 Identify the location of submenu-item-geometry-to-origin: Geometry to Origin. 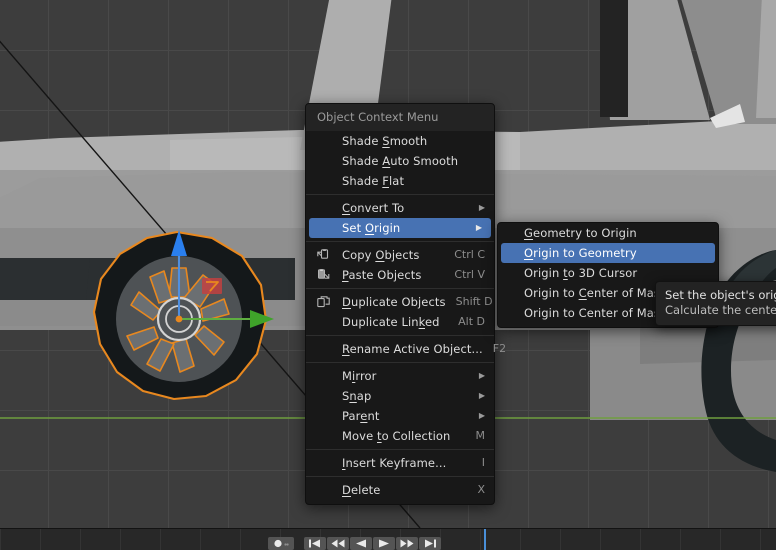
(608, 233).